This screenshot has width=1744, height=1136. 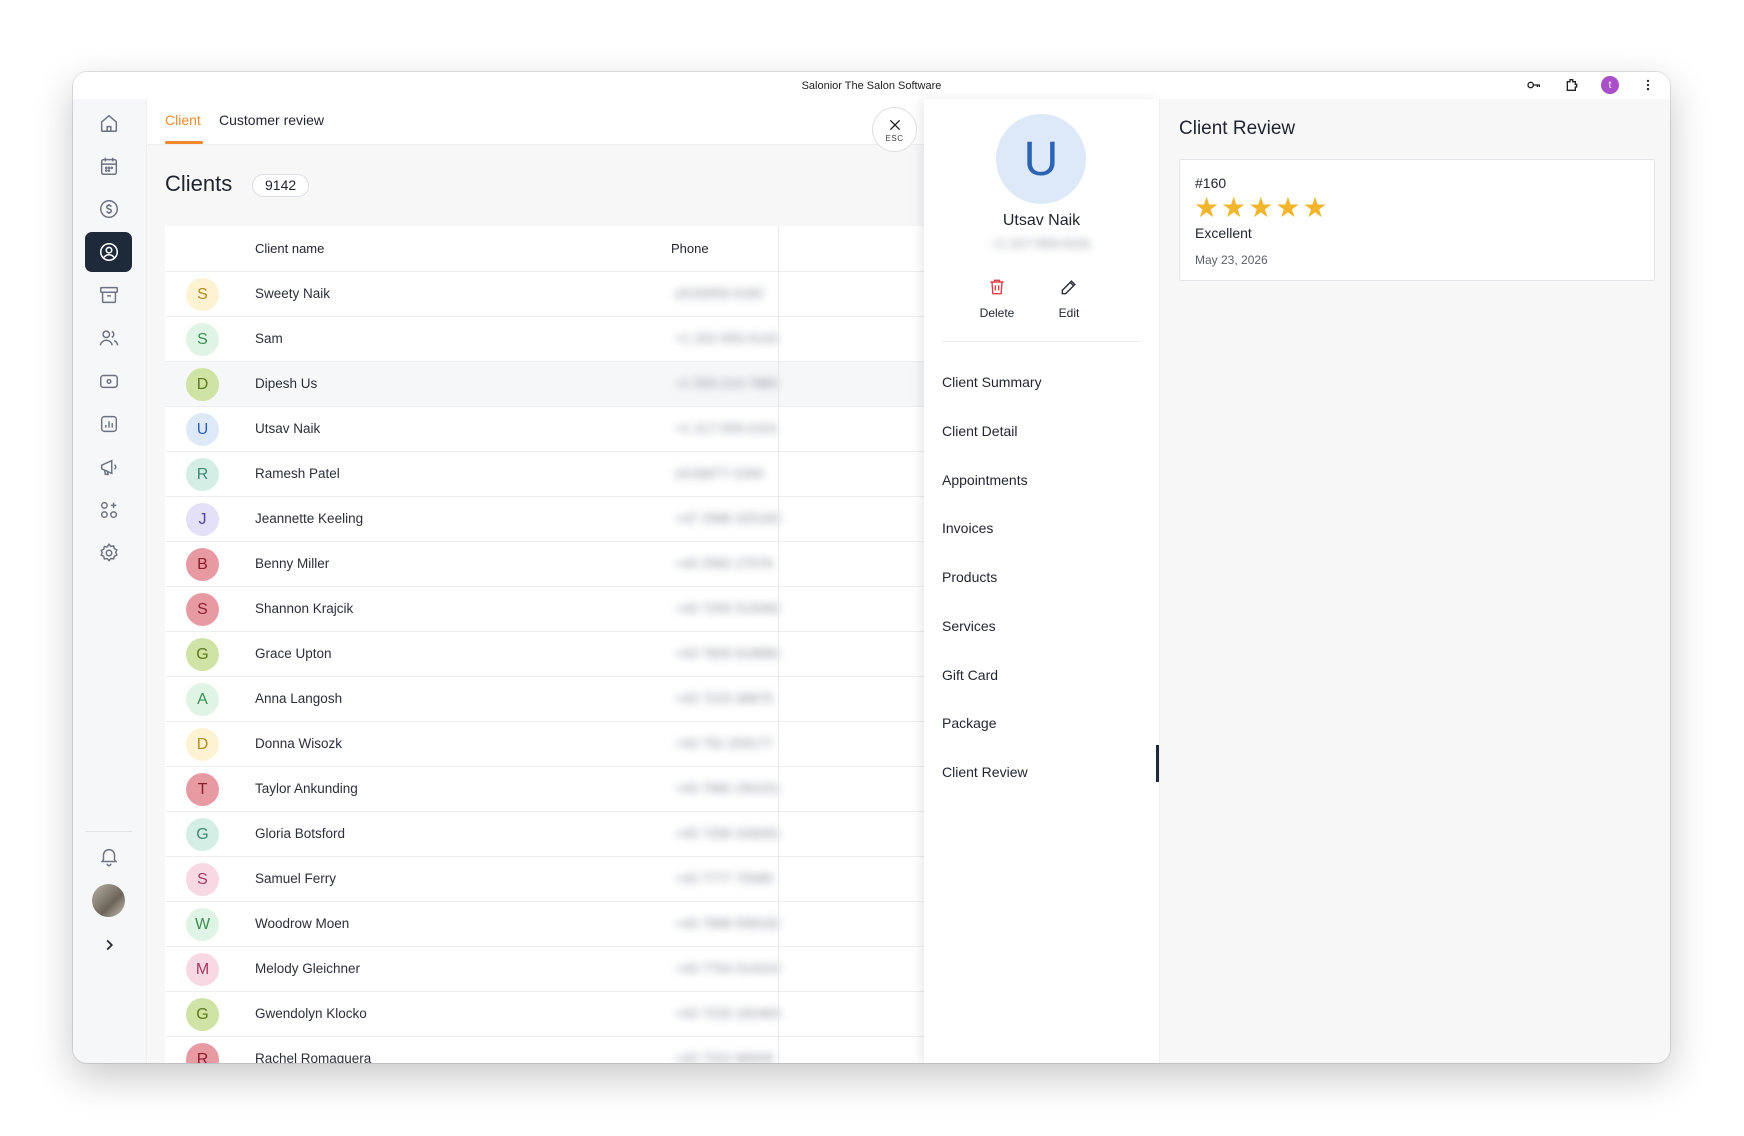 I want to click on nav-inventory, so click(x=108, y=295).